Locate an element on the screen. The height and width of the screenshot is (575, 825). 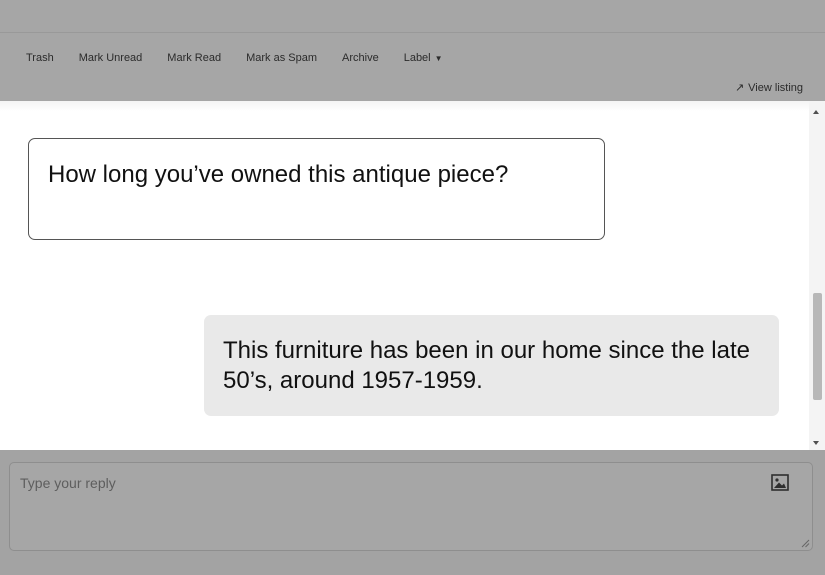
trash-button: Trash is located at coordinates (40, 58).